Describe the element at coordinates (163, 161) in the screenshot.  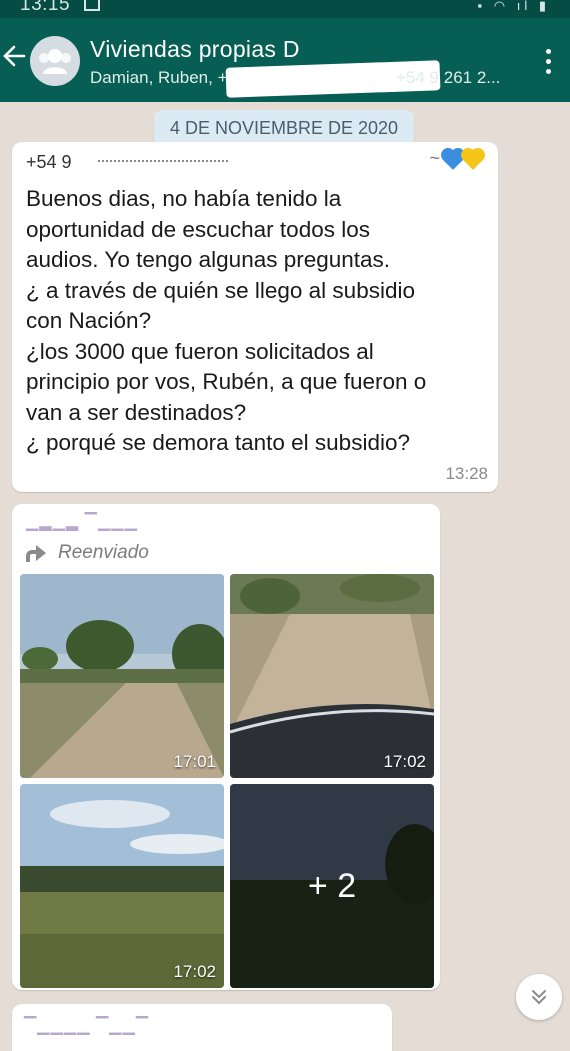
I see `redaction-mark` at that location.